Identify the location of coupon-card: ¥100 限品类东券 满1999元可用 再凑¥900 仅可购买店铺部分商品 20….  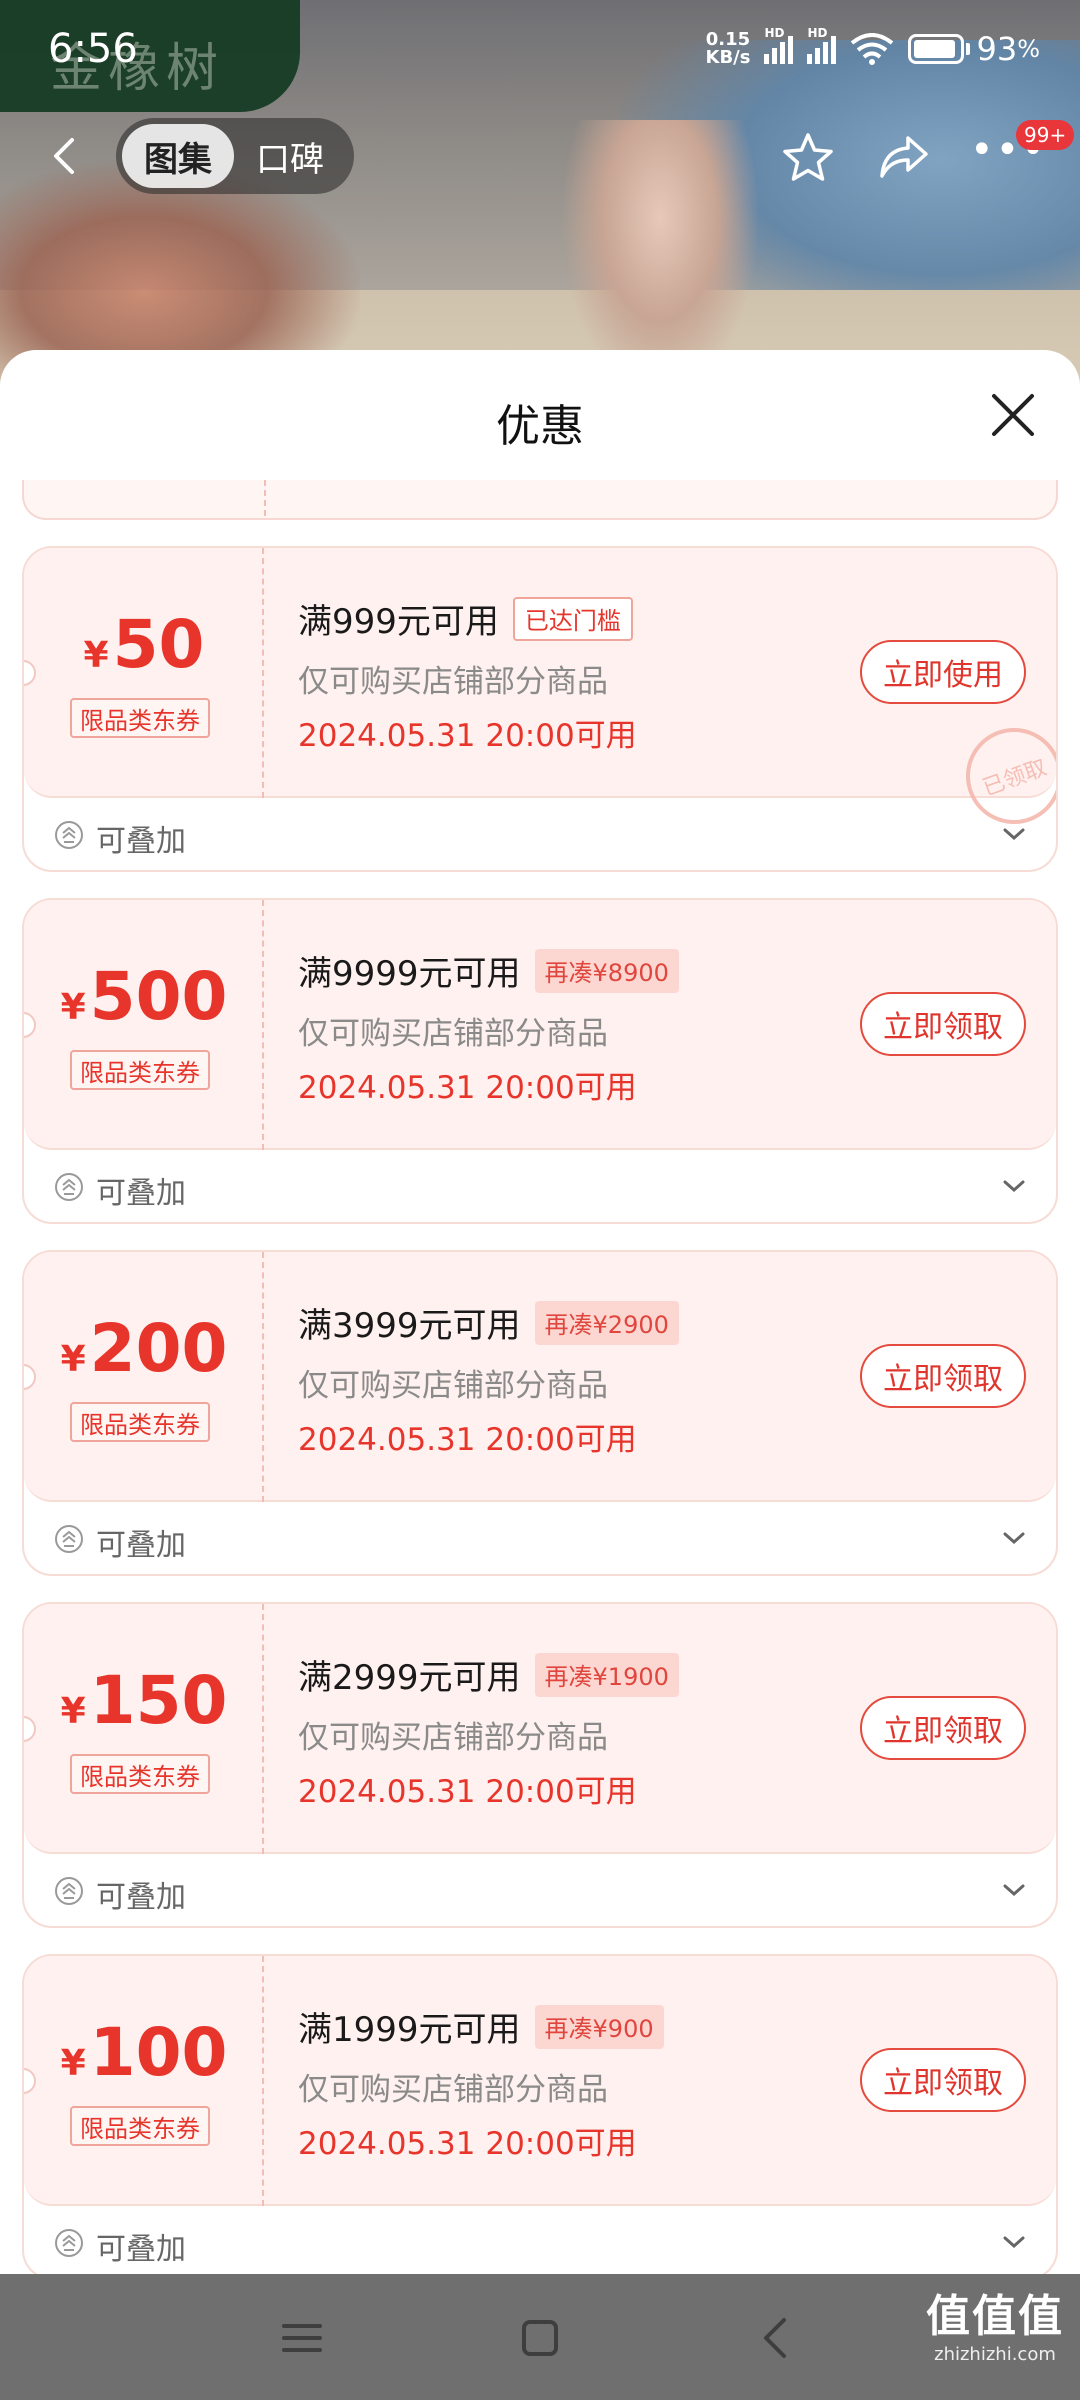
(540, 2114).